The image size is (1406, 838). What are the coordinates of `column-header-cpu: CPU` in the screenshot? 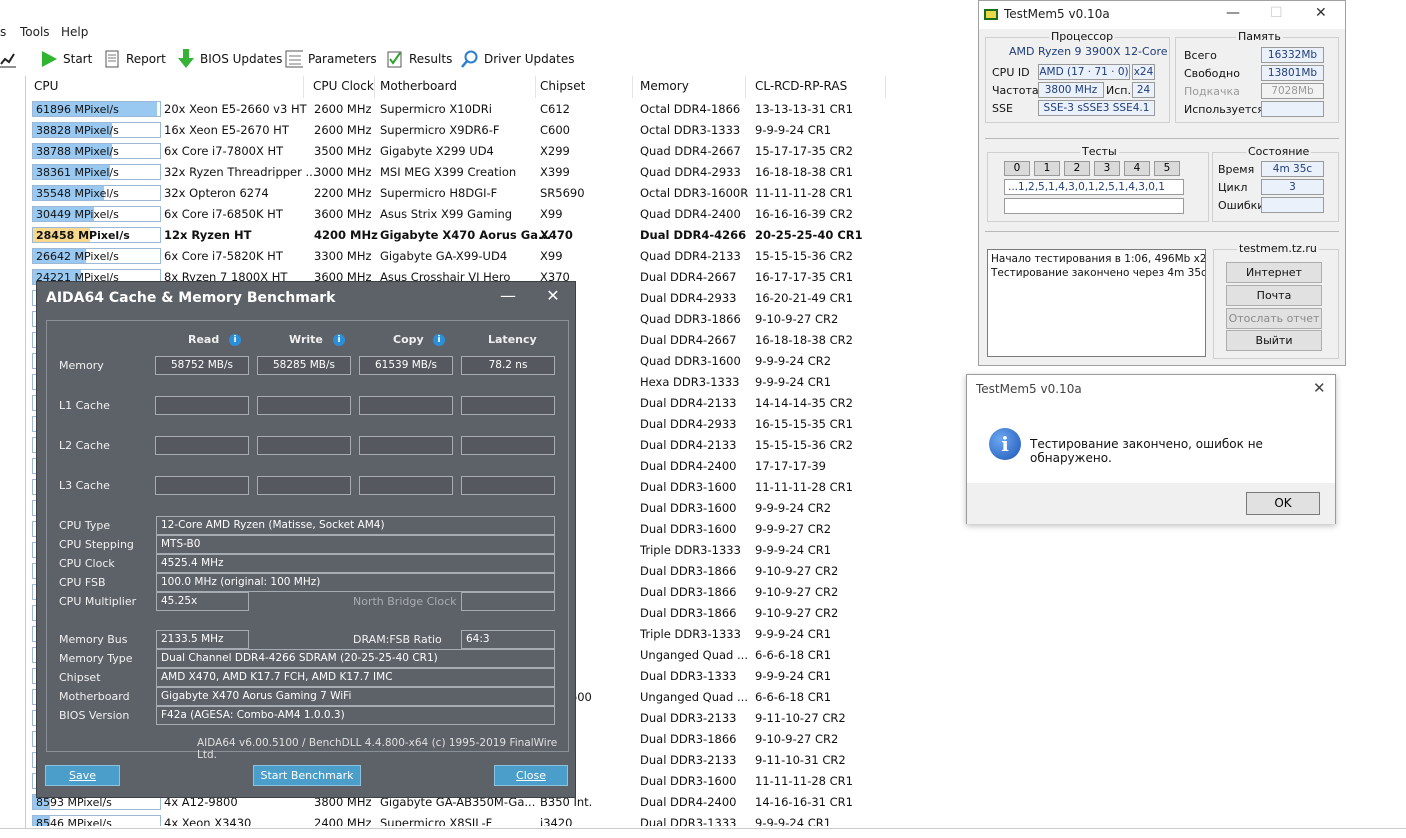 It's located at (167, 87).